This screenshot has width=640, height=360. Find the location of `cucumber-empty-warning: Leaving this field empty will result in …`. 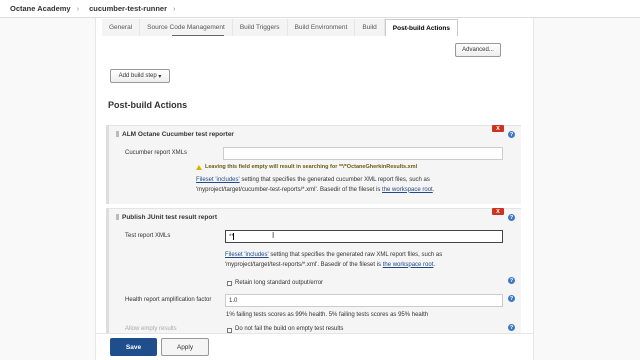

cucumber-empty-warning: Leaving this field empty will result in … is located at coordinates (306, 167).